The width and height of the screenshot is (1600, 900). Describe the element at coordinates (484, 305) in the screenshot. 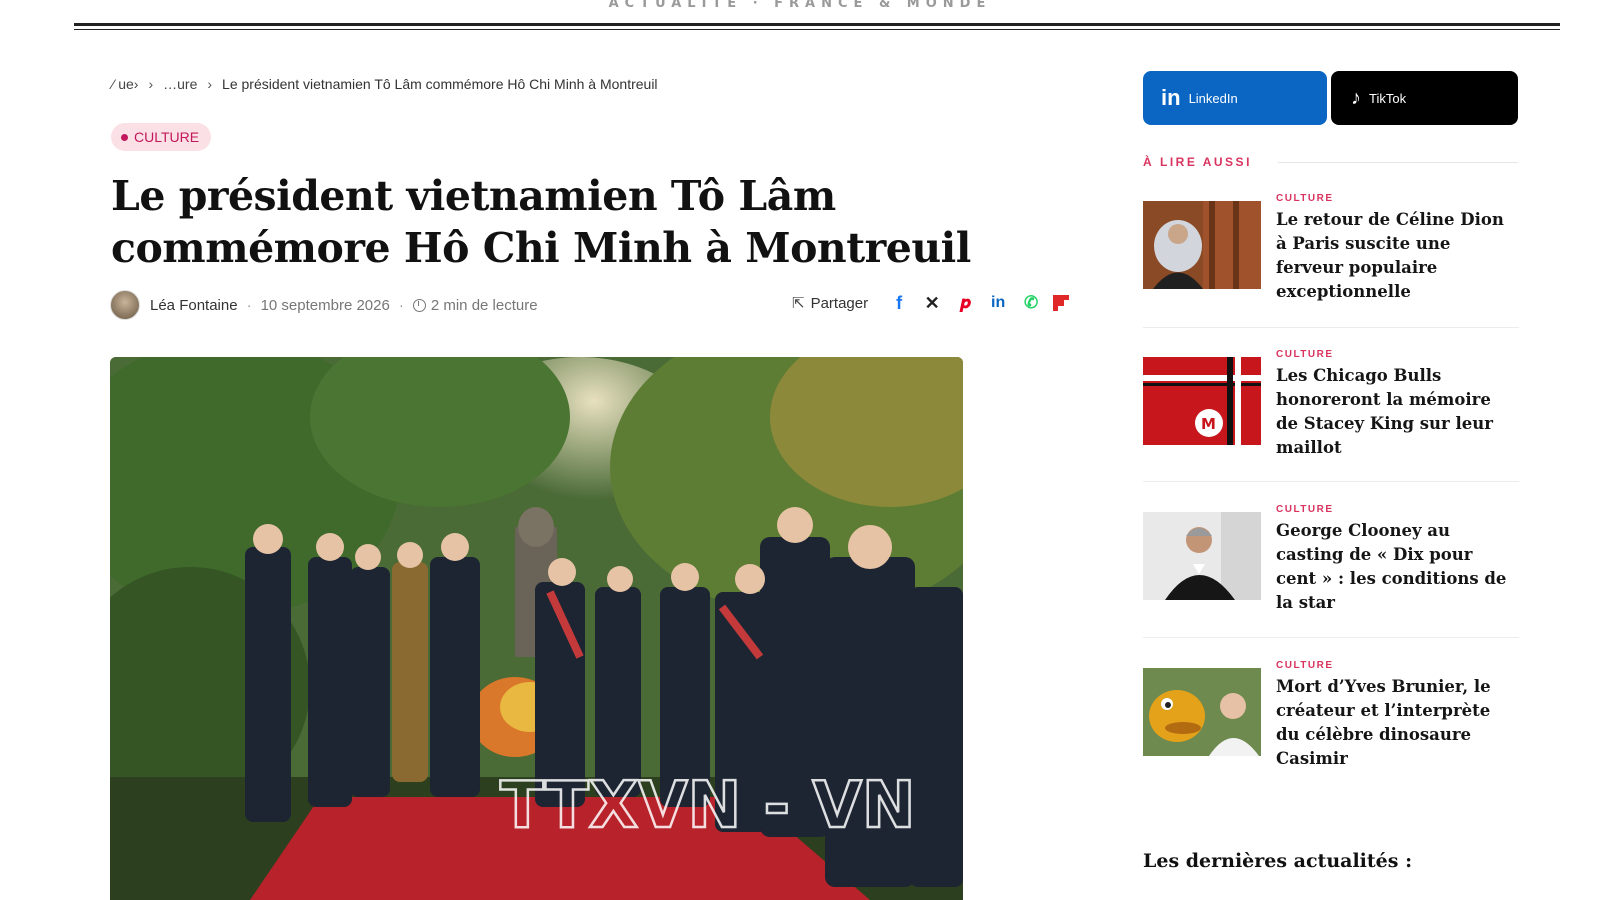

I see `read-time: 2 min de lecture` at that location.